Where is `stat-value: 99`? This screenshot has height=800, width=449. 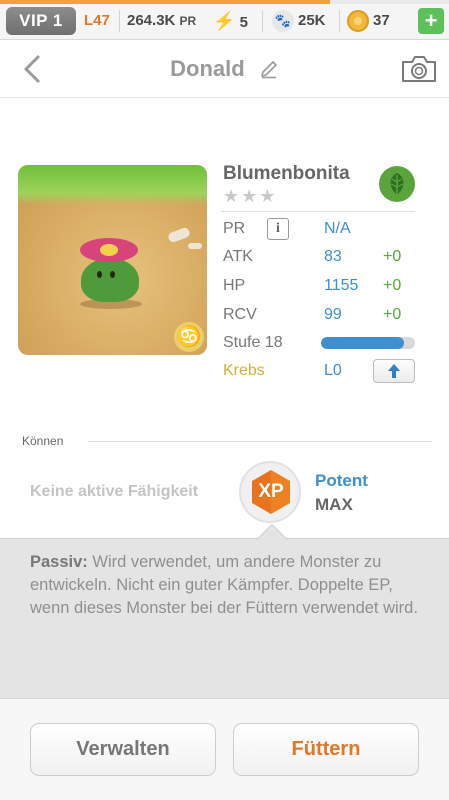
stat-value: 99 is located at coordinates (333, 314).